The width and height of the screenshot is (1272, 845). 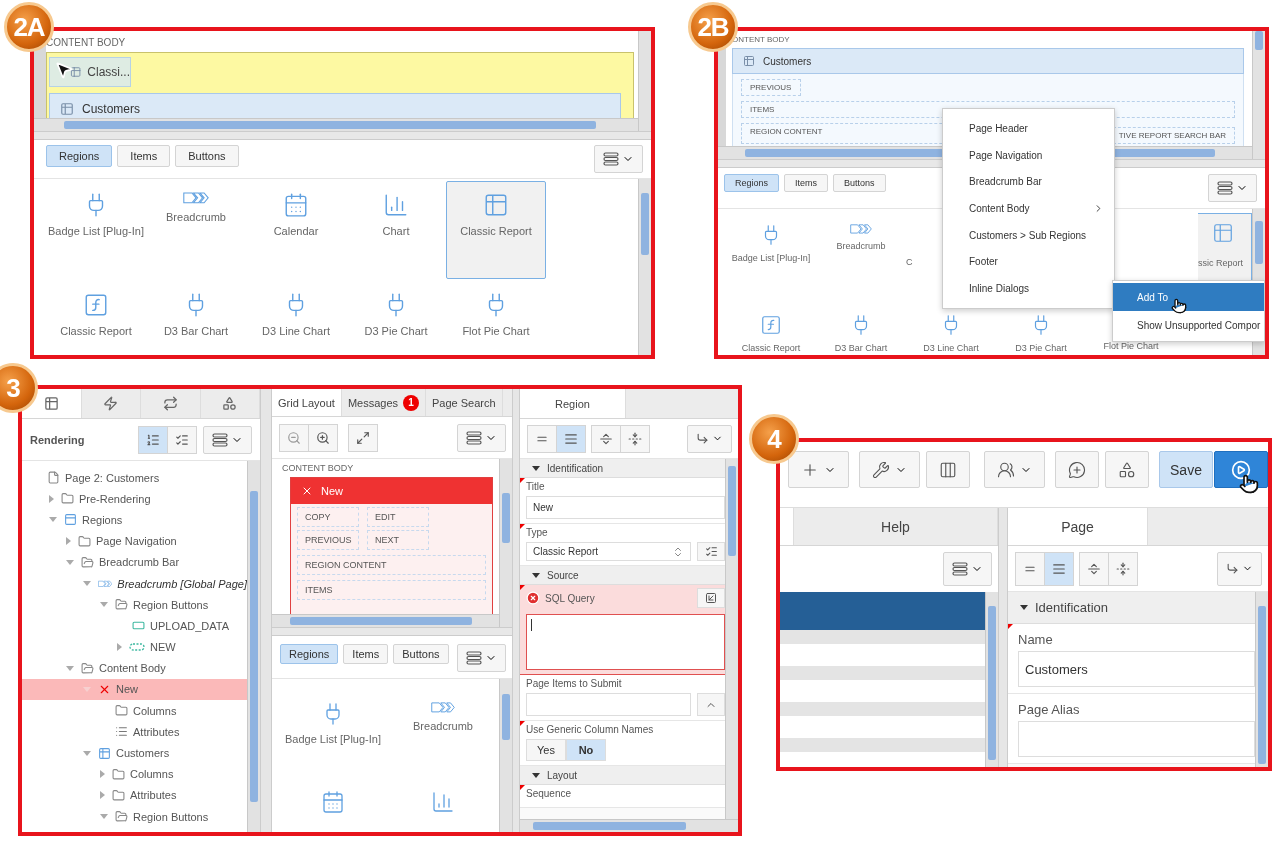 I want to click on slot: EDIT, so click(x=398, y=517).